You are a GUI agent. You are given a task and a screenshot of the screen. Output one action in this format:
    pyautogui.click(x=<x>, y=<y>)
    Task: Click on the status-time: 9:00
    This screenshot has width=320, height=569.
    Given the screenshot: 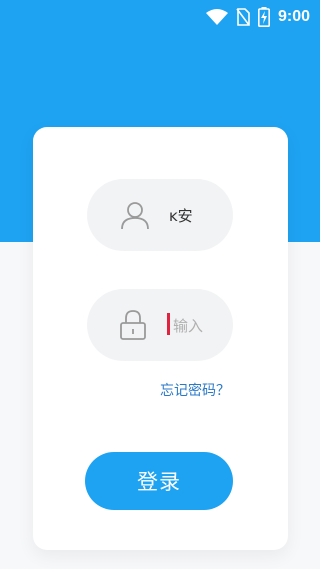 What is the action you would take?
    pyautogui.click(x=293, y=16)
    